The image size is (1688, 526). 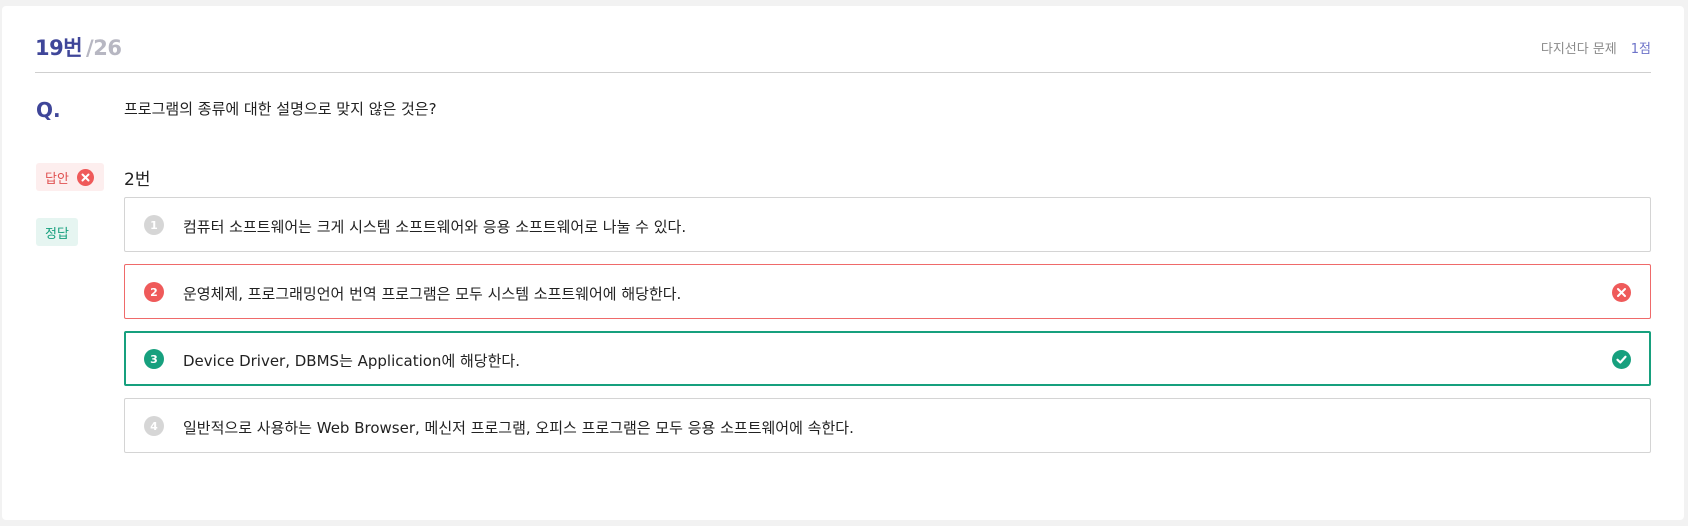 I want to click on correct-badge-label: 정답, so click(x=57, y=234).